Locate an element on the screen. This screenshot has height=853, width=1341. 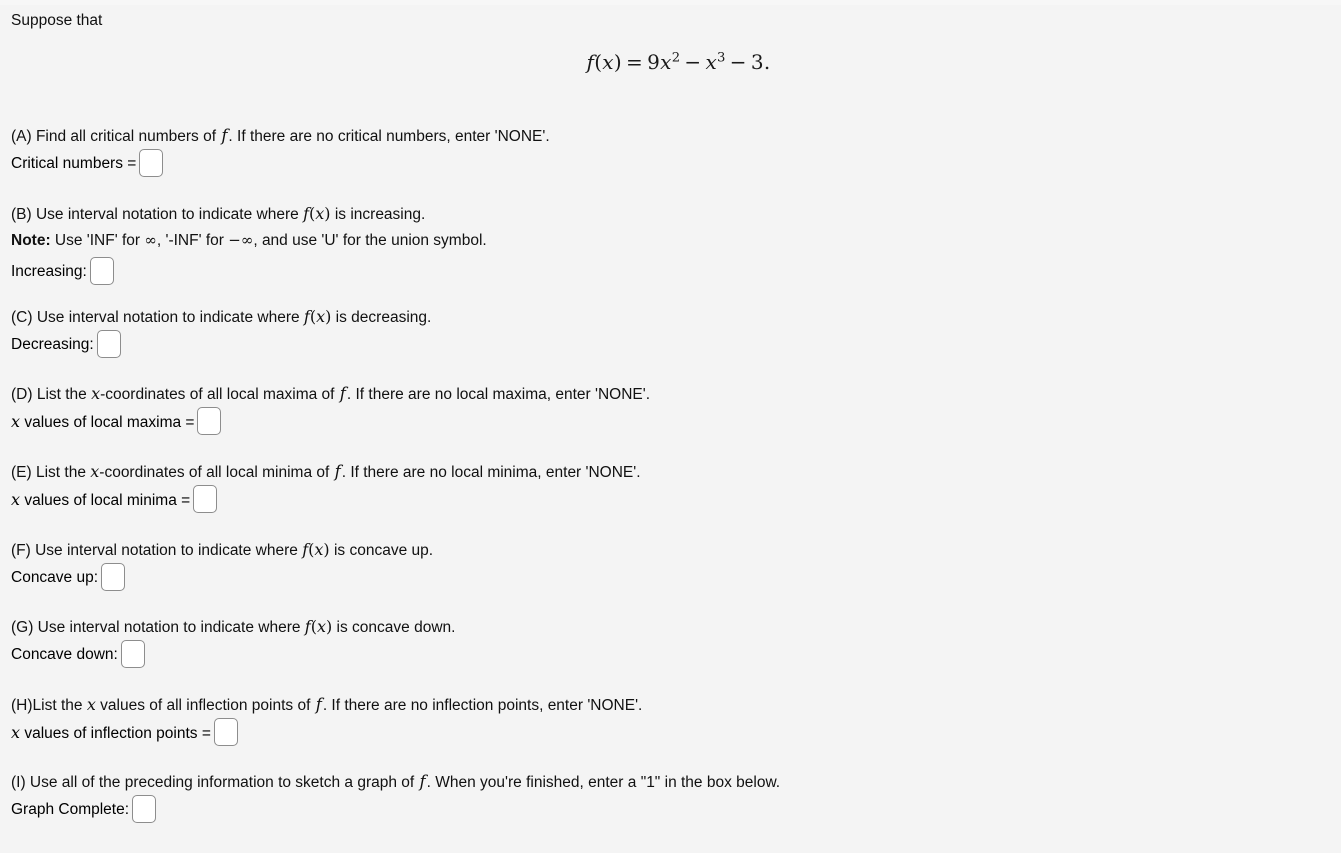
part-e-answer-label: x values of local minima = is located at coordinates (100, 500).